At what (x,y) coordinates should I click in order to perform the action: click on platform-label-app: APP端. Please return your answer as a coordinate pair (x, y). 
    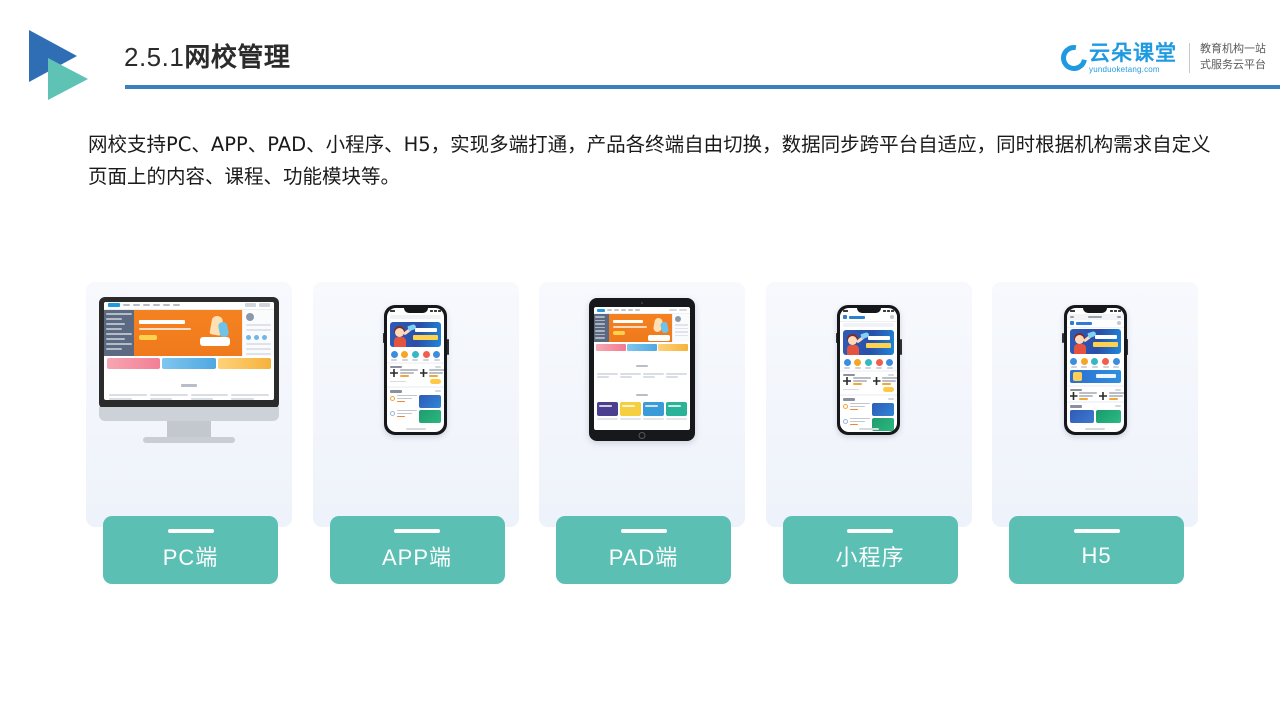
    Looking at the image, I should click on (417, 550).